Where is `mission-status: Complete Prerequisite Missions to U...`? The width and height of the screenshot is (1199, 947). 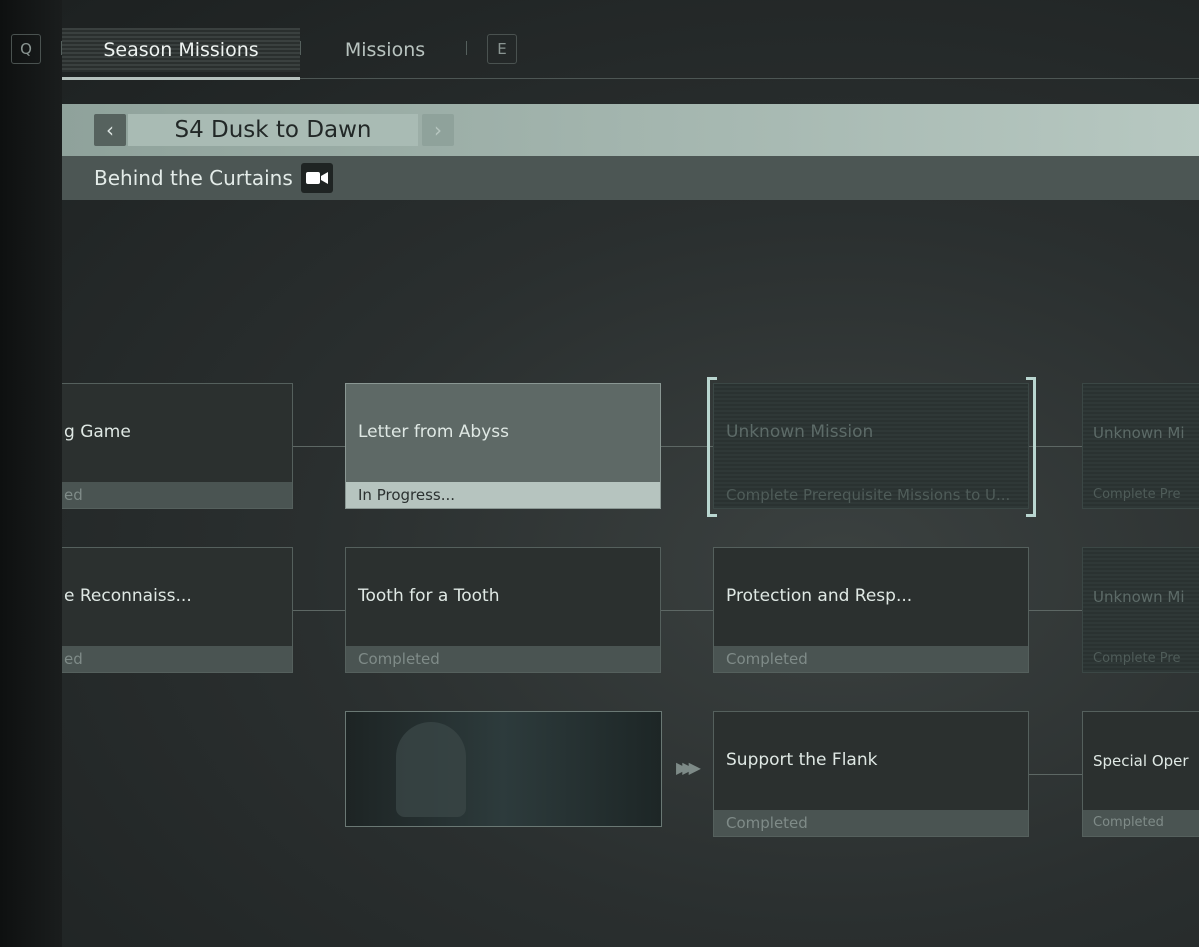 mission-status: Complete Prerequisite Missions to U... is located at coordinates (868, 495).